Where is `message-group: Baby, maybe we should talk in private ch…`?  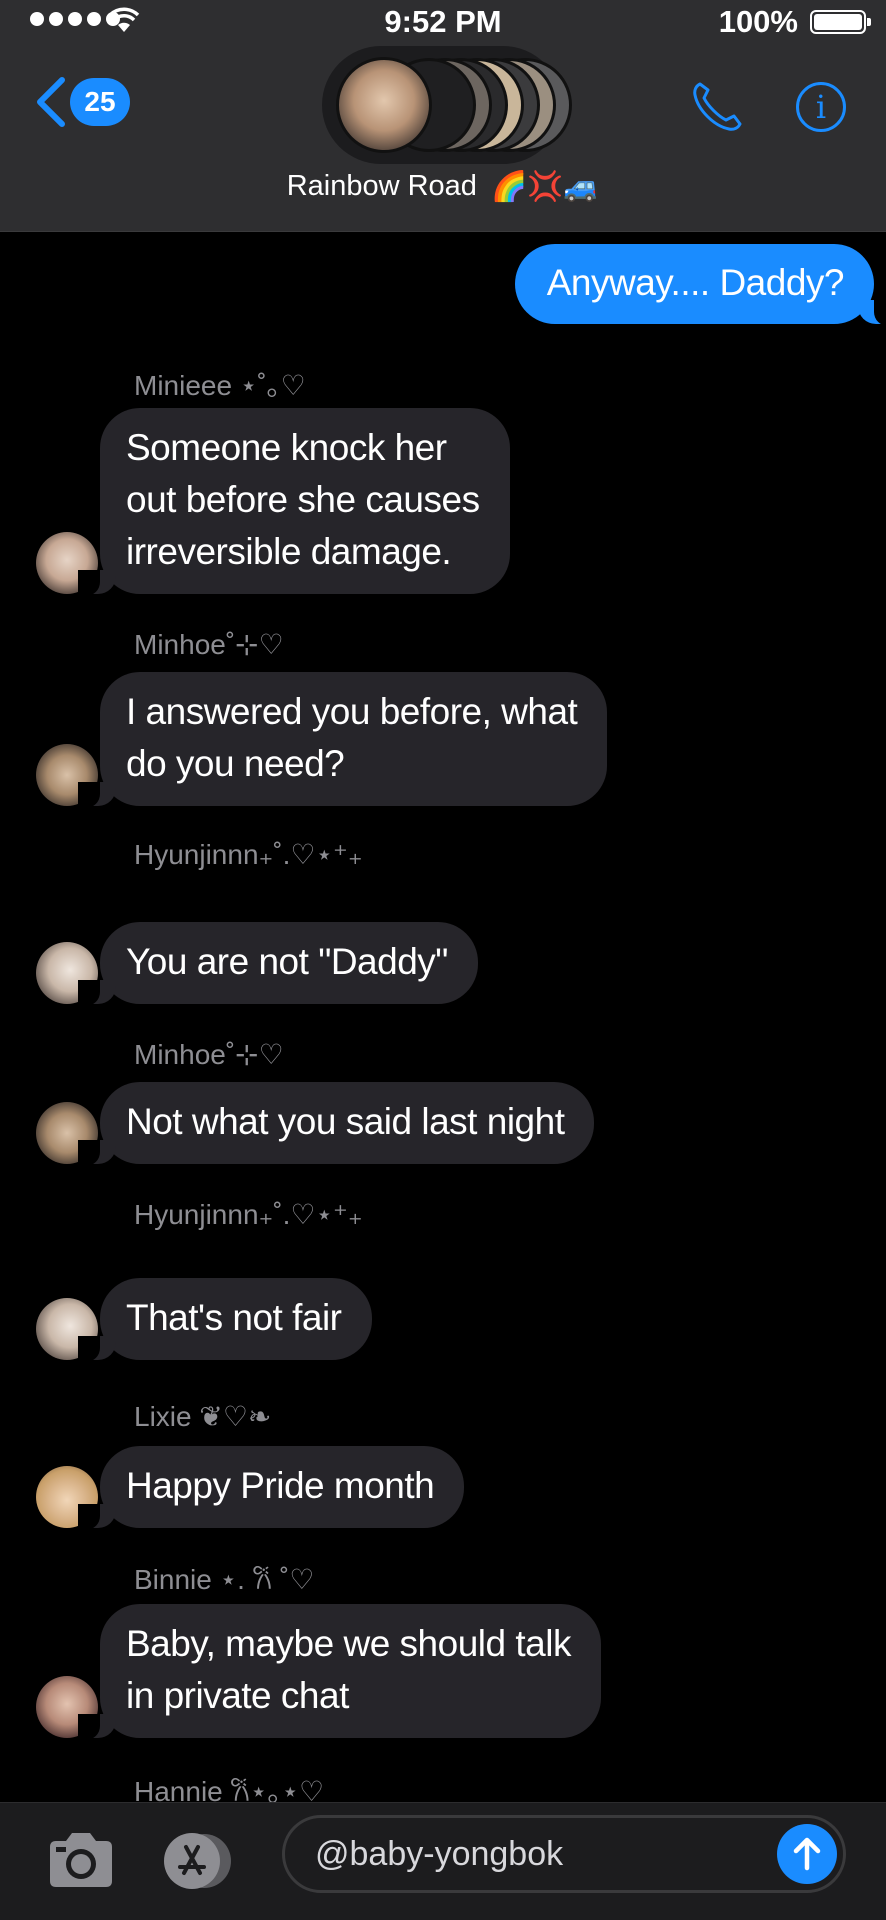 message-group: Baby, maybe we should talk in private ch… is located at coordinates (318, 1672).